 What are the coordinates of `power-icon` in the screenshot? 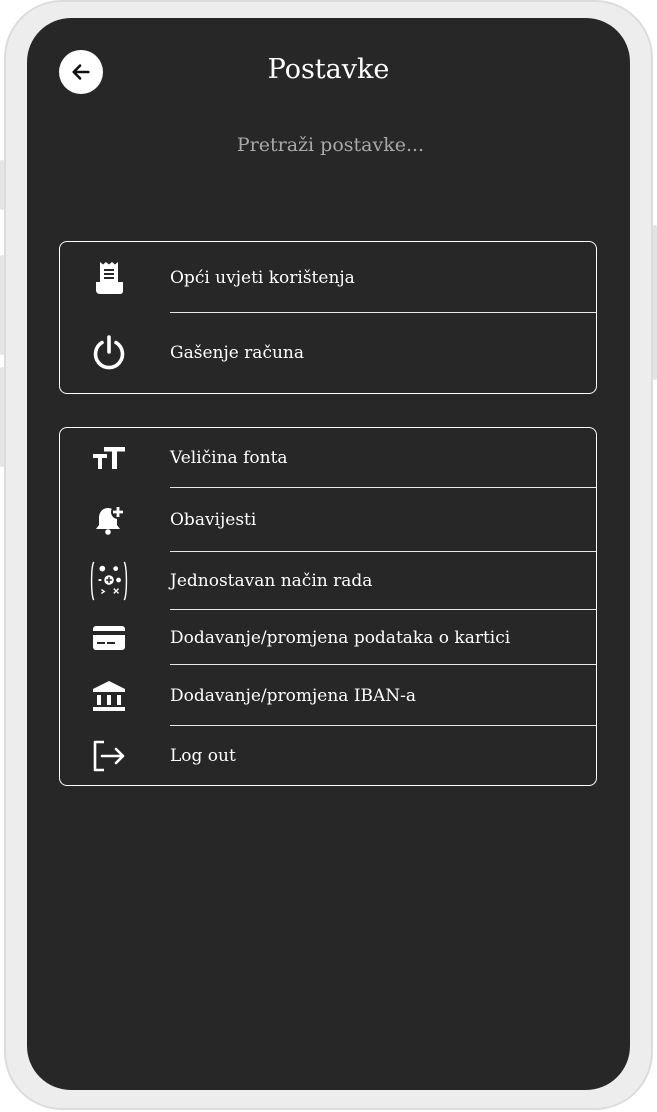 It's located at (109, 353).